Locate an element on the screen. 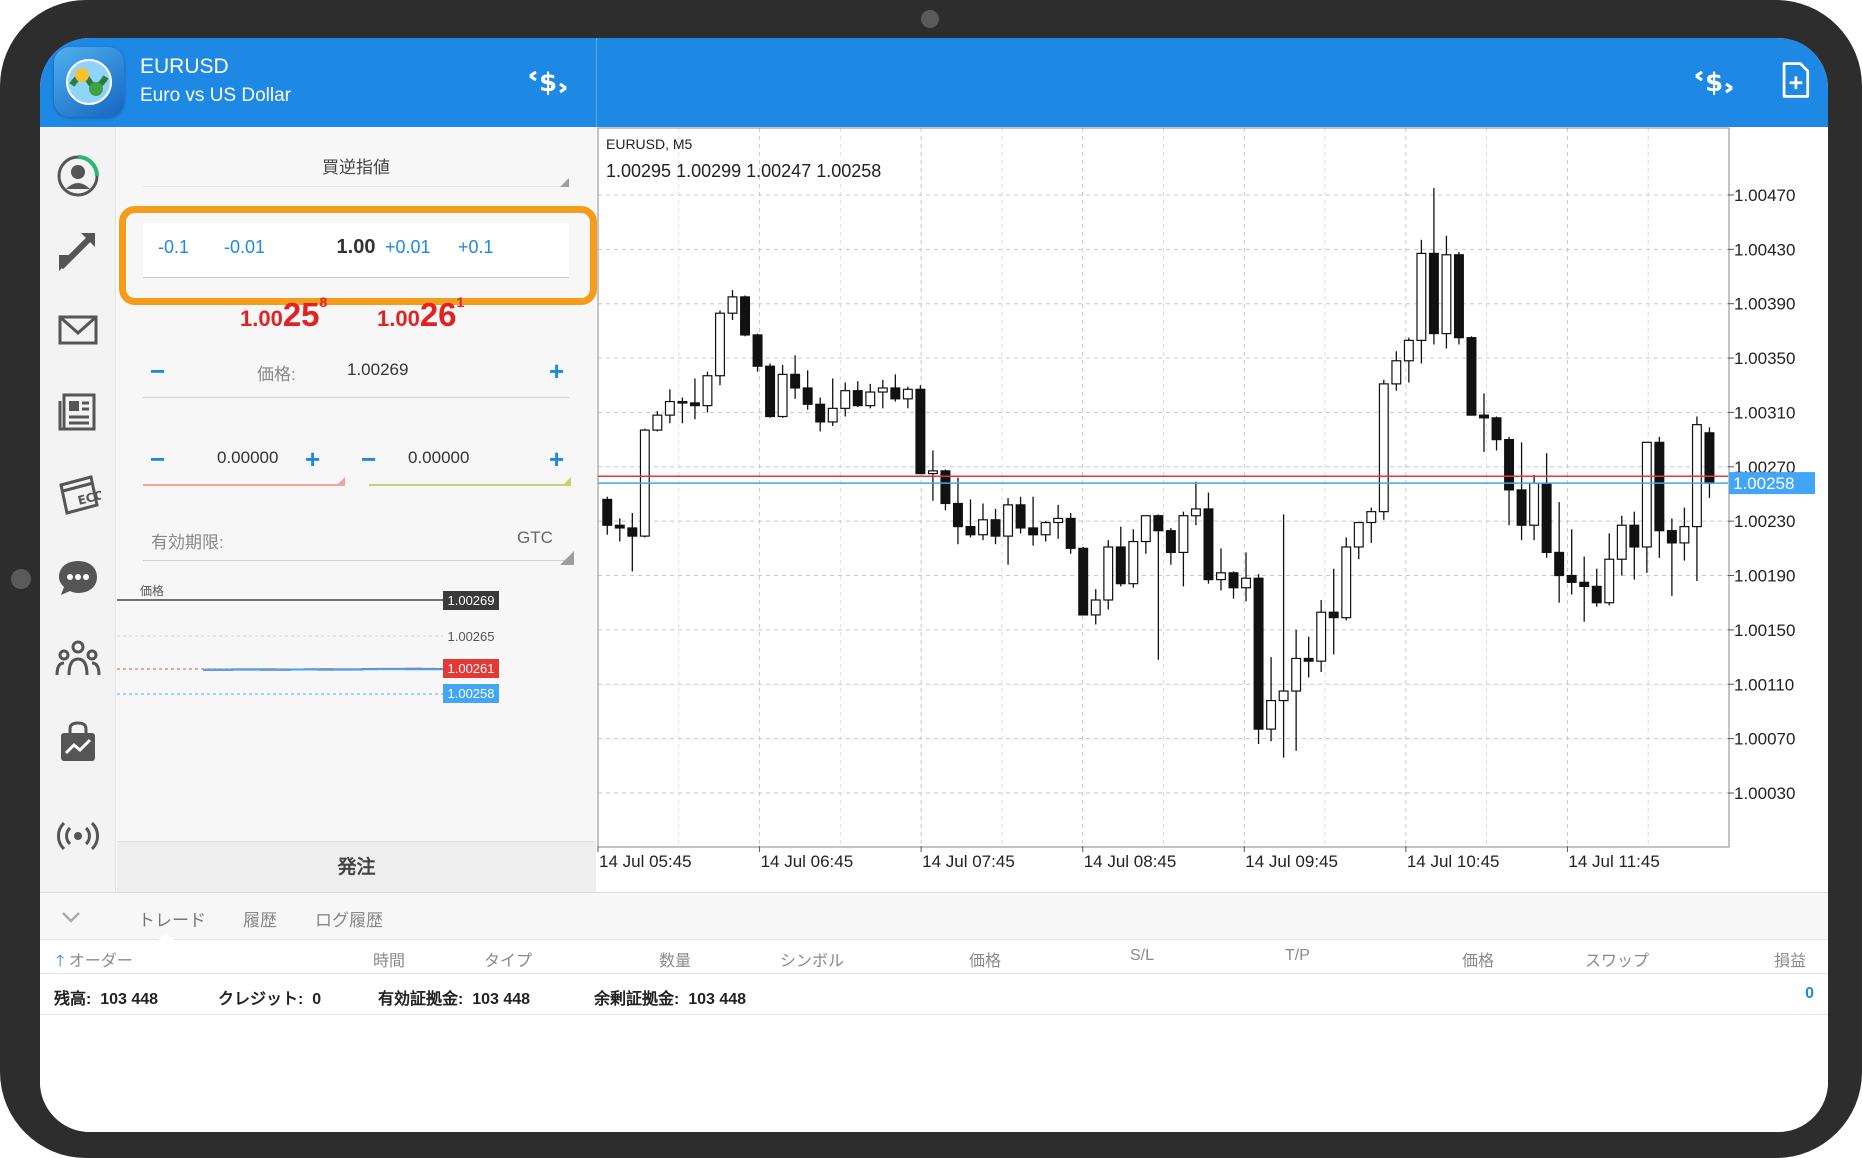  tab-trade: トレード is located at coordinates (172, 918).